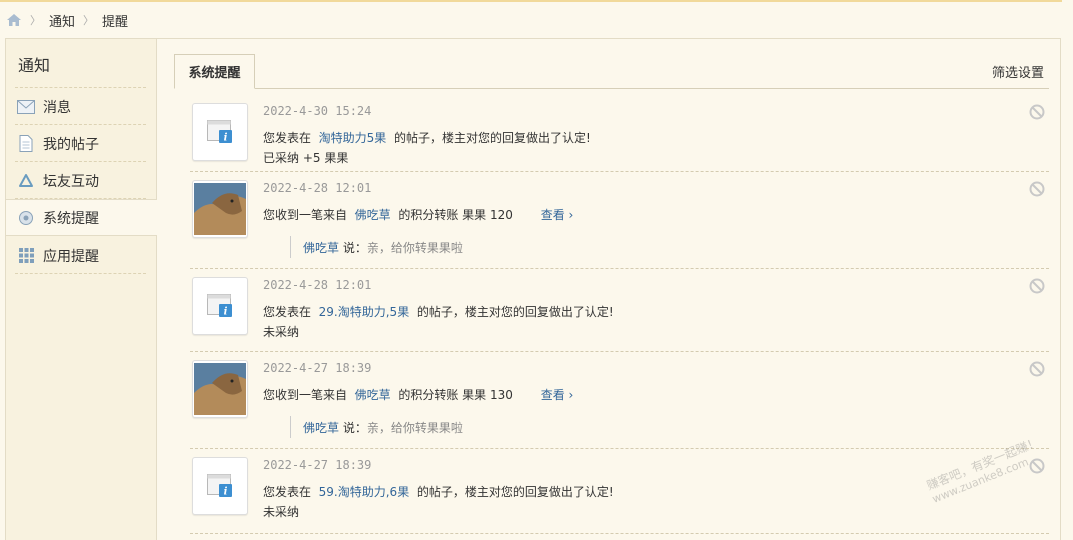  I want to click on notice-message: 您收到一笔来自 佛吃草 的积分转账 果果 130 查看 ›, so click(418, 394).